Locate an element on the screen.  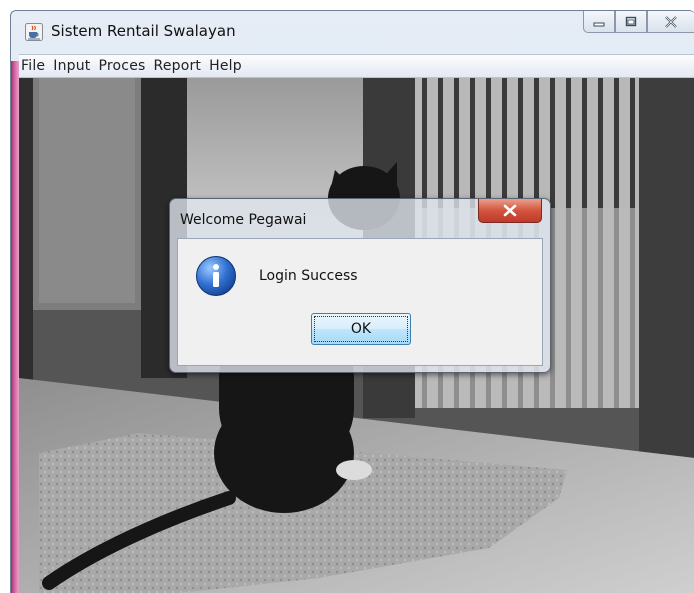
menu-report: Report is located at coordinates (178, 66).